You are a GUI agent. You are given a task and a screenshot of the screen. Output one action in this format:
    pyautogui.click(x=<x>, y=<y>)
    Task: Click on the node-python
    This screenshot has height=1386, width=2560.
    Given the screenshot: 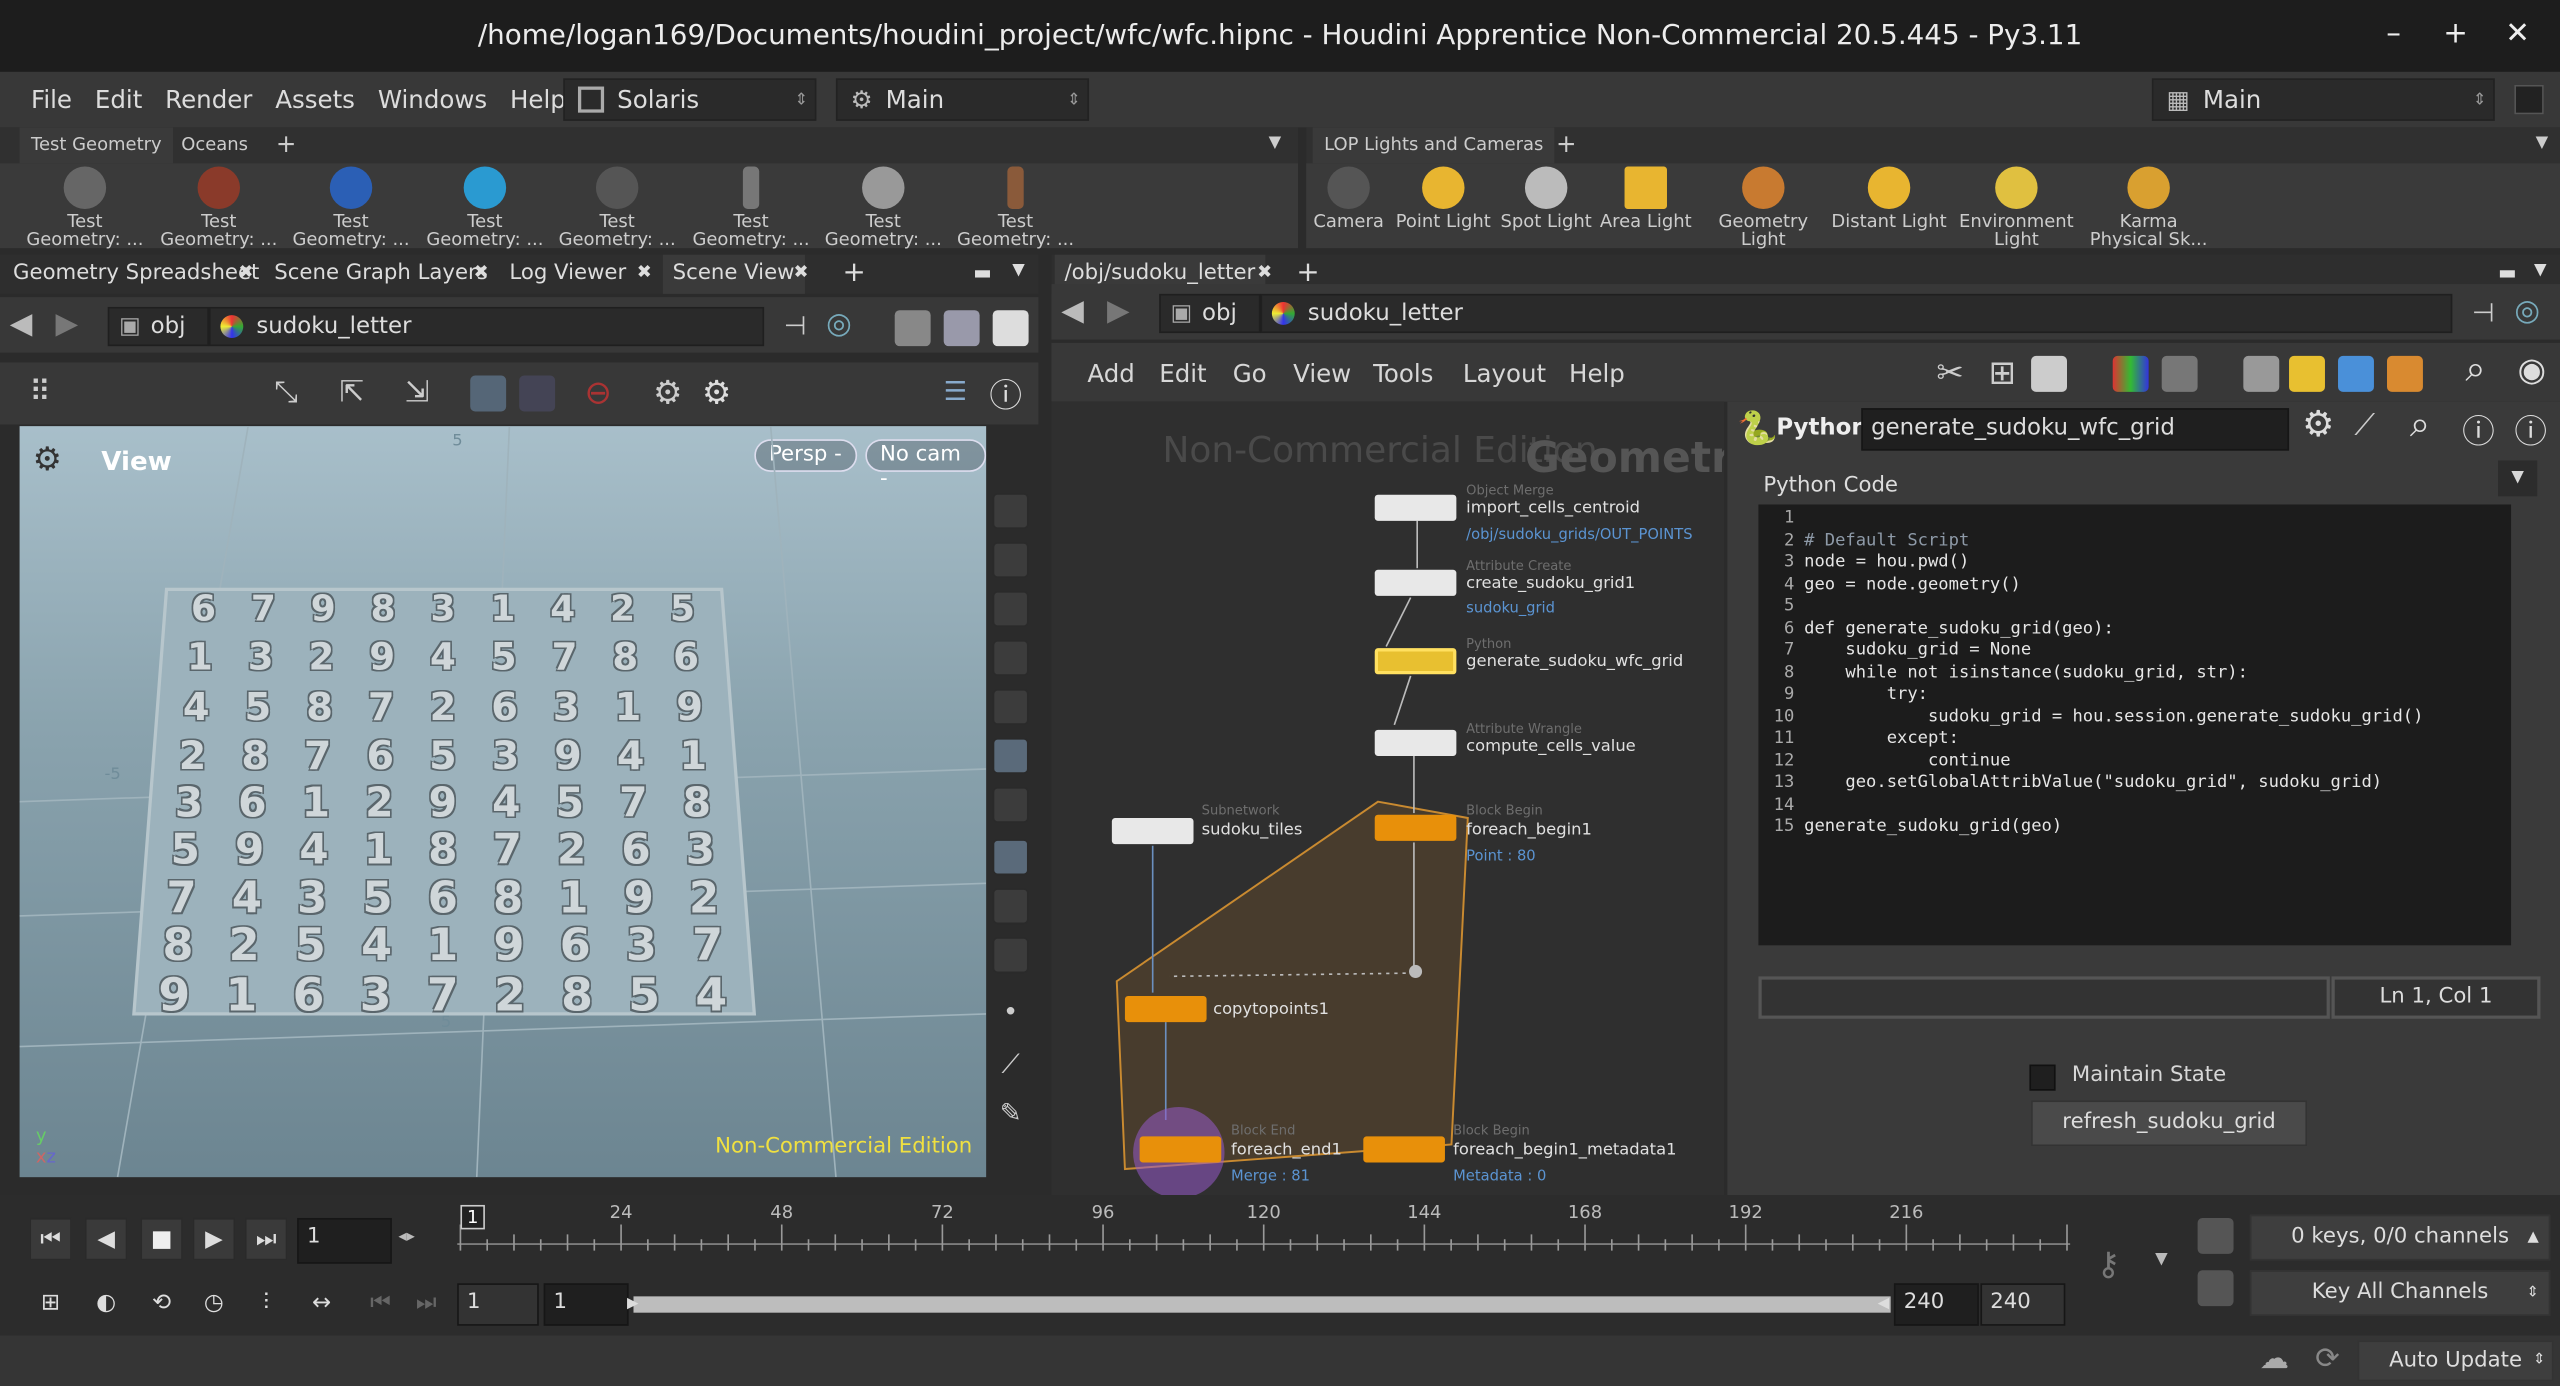 What is the action you would take?
    pyautogui.click(x=1415, y=661)
    